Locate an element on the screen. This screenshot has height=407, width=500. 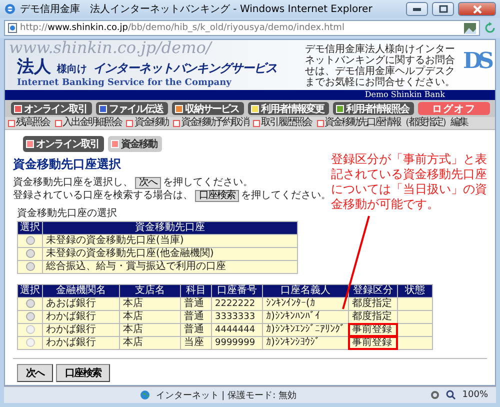
status-zone: インターネット | 保護モード: 無効 is located at coordinates (226, 396).